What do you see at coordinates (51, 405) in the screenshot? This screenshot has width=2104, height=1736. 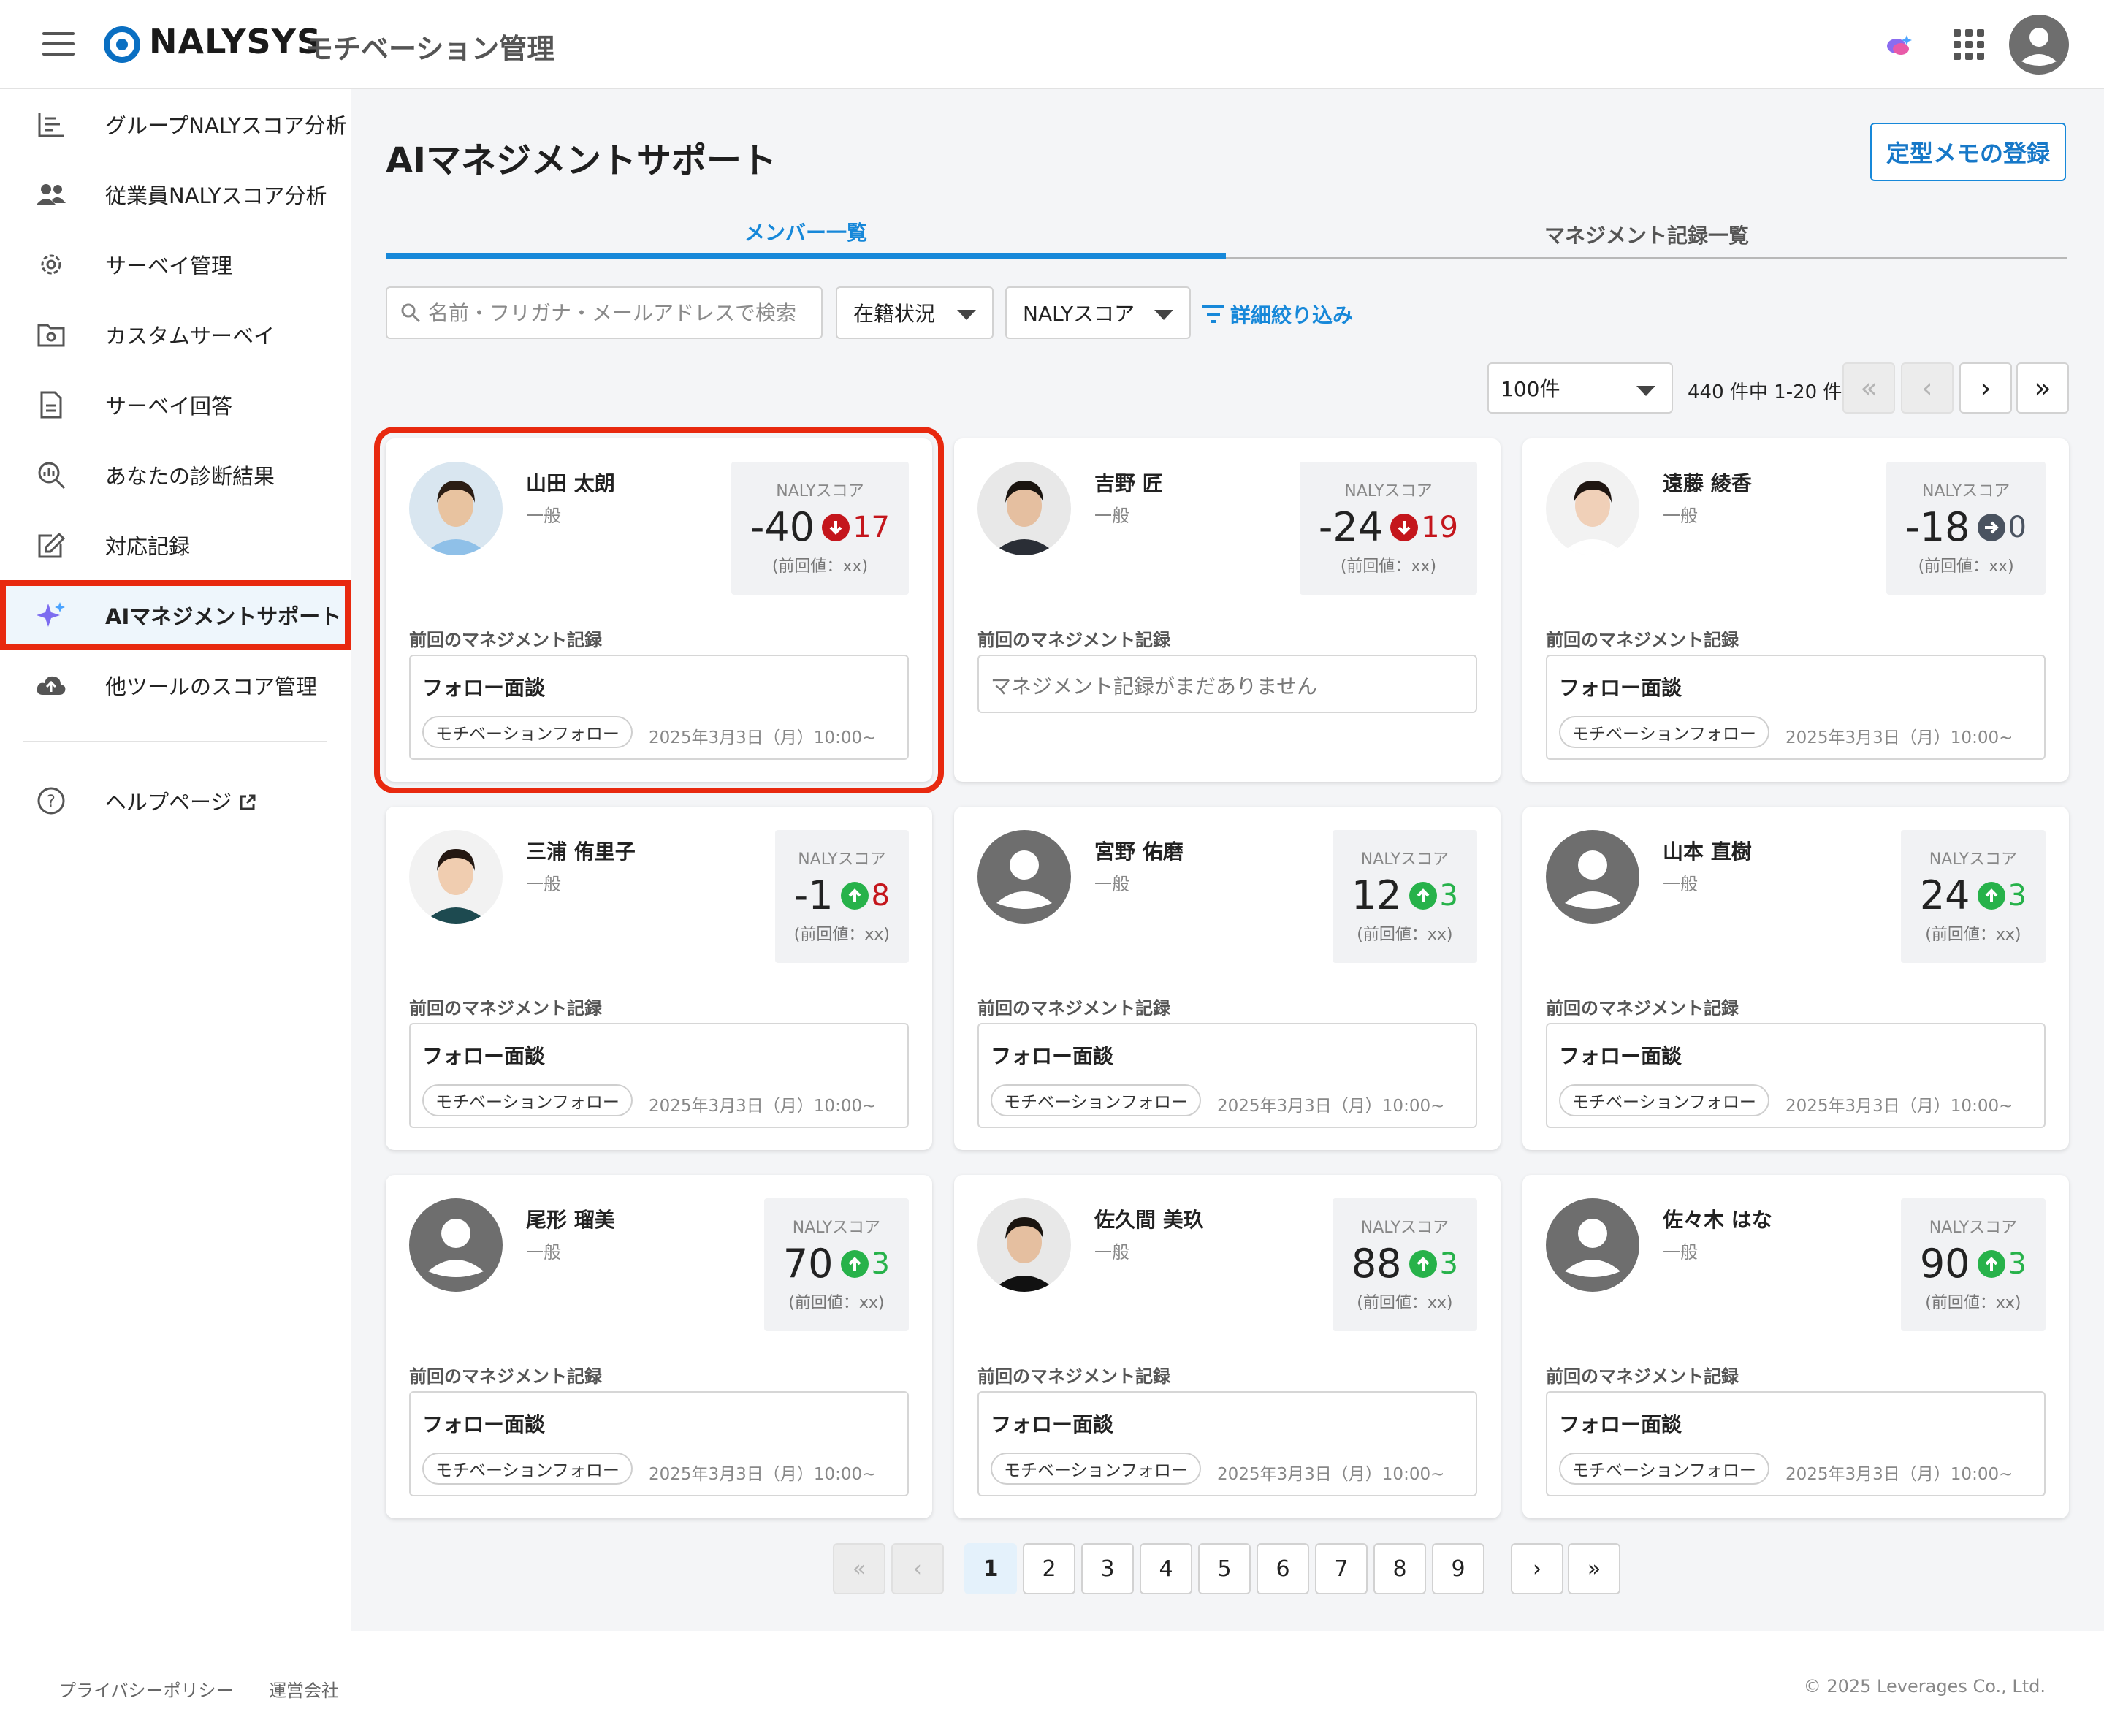 I see `document-icon` at bounding box center [51, 405].